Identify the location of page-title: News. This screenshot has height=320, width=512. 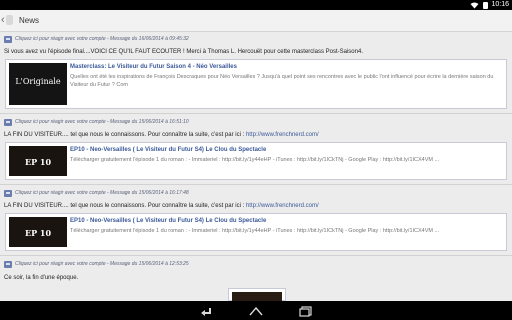
(29, 20).